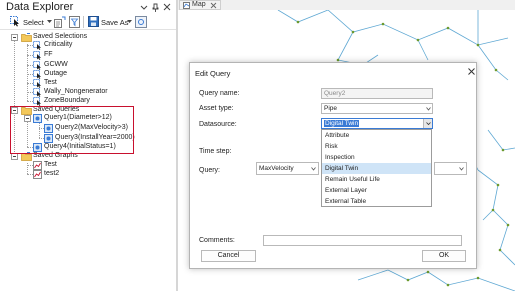 This screenshot has width=515, height=291. What do you see at coordinates (377, 108) in the screenshot?
I see `asset-type-select: Pipe` at bounding box center [377, 108].